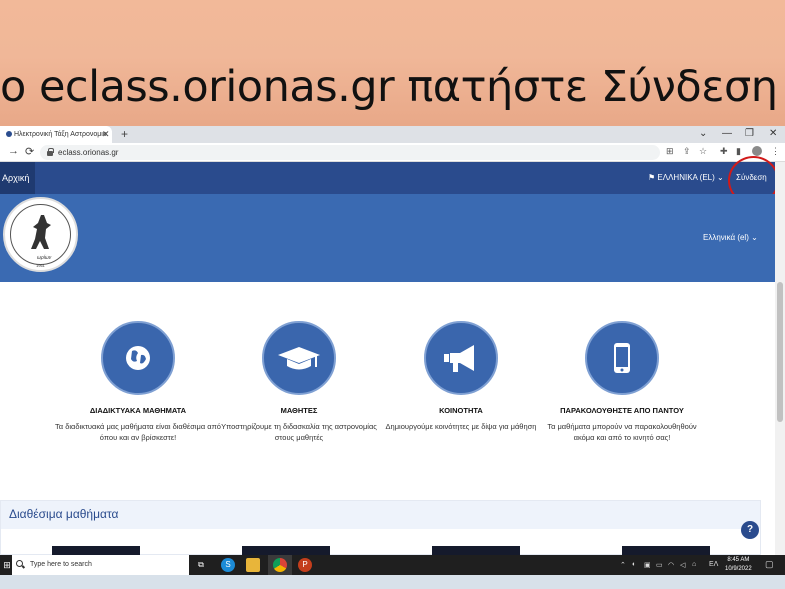  Describe the element at coordinates (738, 569) in the screenshot. I see `clock-date: 10/9/2022` at that location.